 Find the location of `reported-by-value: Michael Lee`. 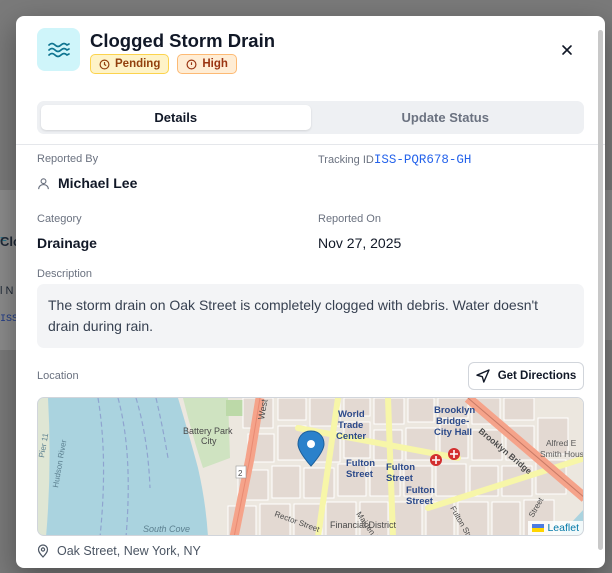

reported-by-value: Michael Lee is located at coordinates (87, 183).